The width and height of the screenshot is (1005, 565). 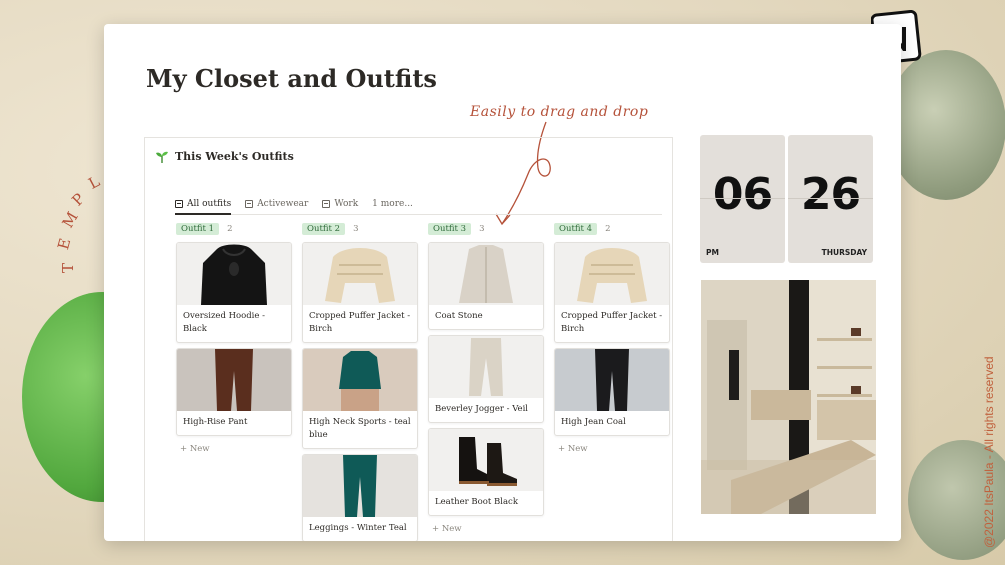 I want to click on card-title: Beverley Jogger - Veil, so click(x=482, y=409).